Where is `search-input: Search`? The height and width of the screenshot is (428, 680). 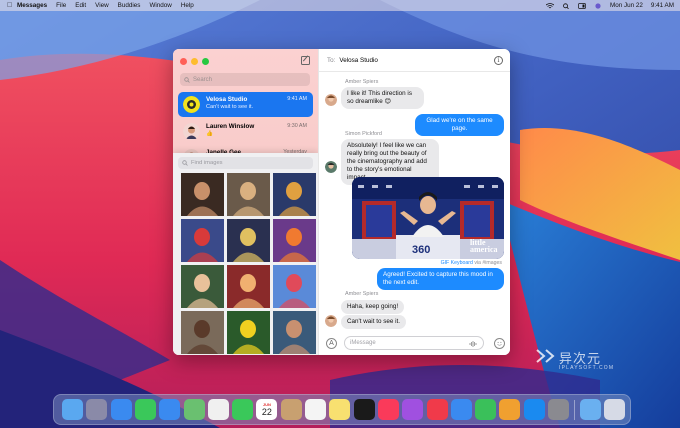 search-input: Search is located at coordinates (245, 79).